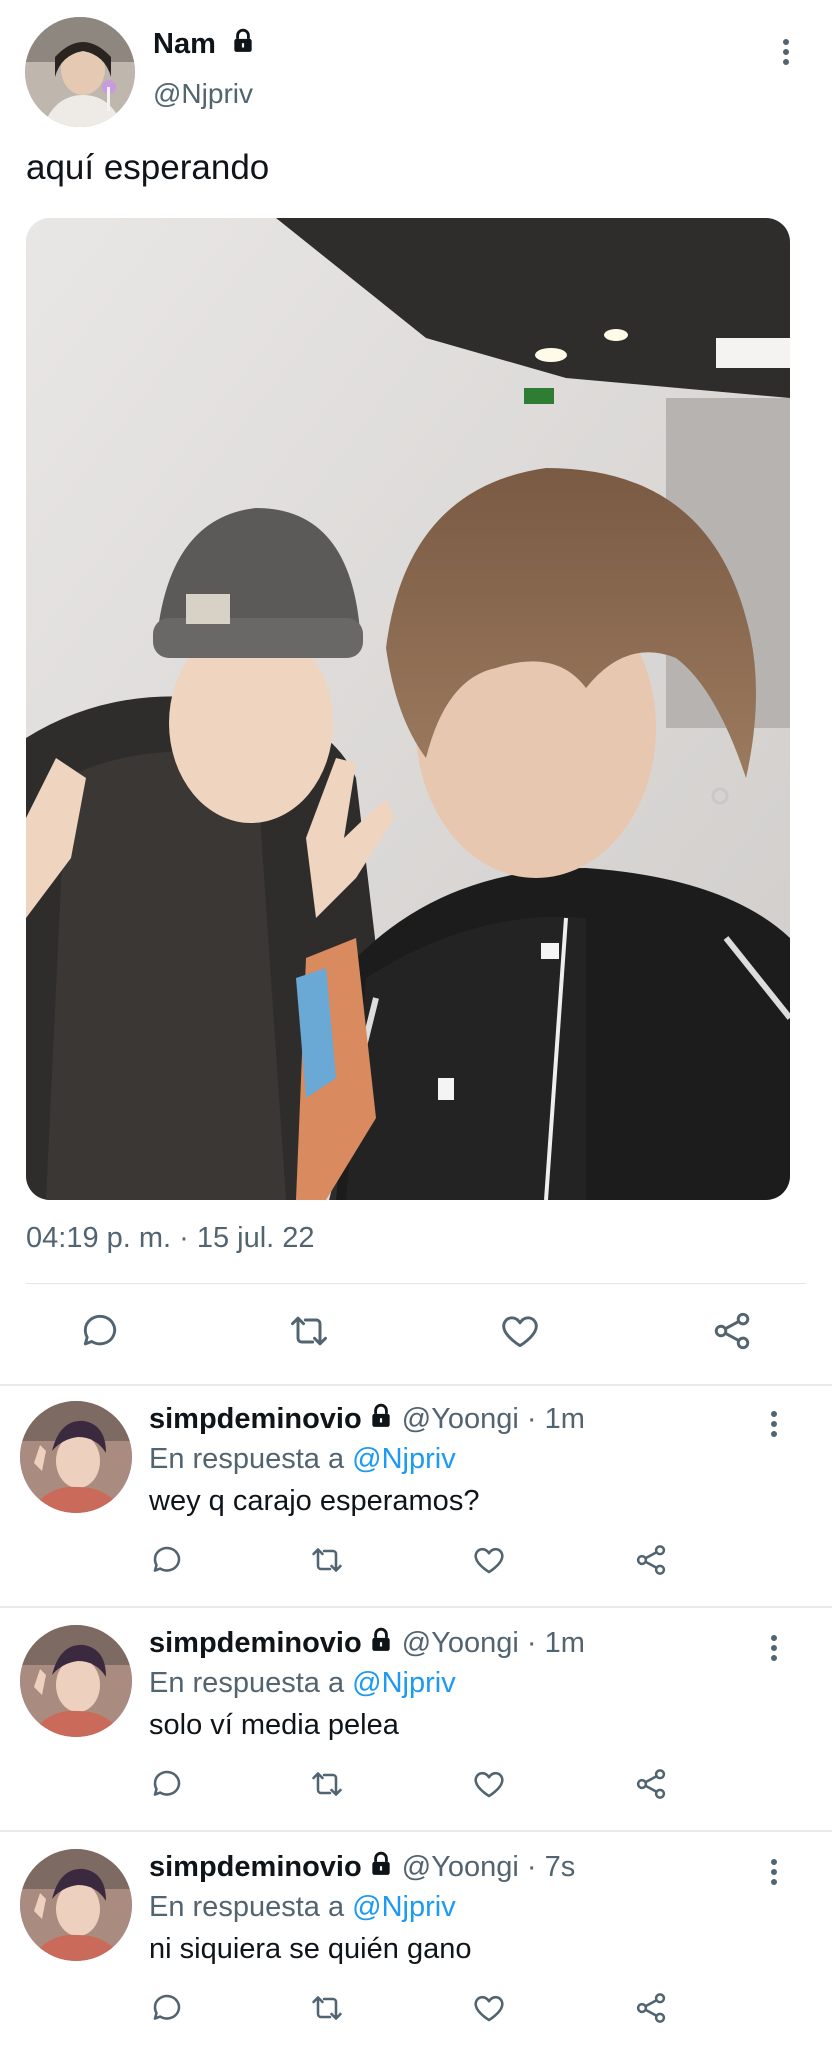 Image resolution: width=832 pixels, height=2048 pixels. I want to click on tweet-actions, so click(416, 1335).